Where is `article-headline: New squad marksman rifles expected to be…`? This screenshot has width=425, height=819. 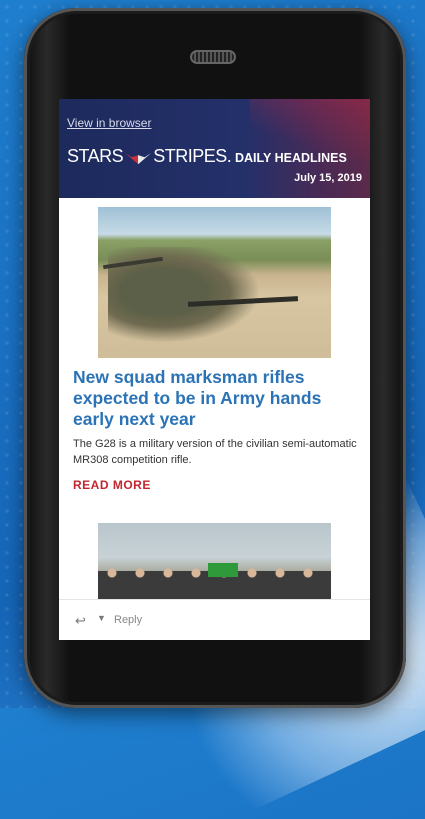 article-headline: New squad marksman rifles expected to be… is located at coordinates (215, 398).